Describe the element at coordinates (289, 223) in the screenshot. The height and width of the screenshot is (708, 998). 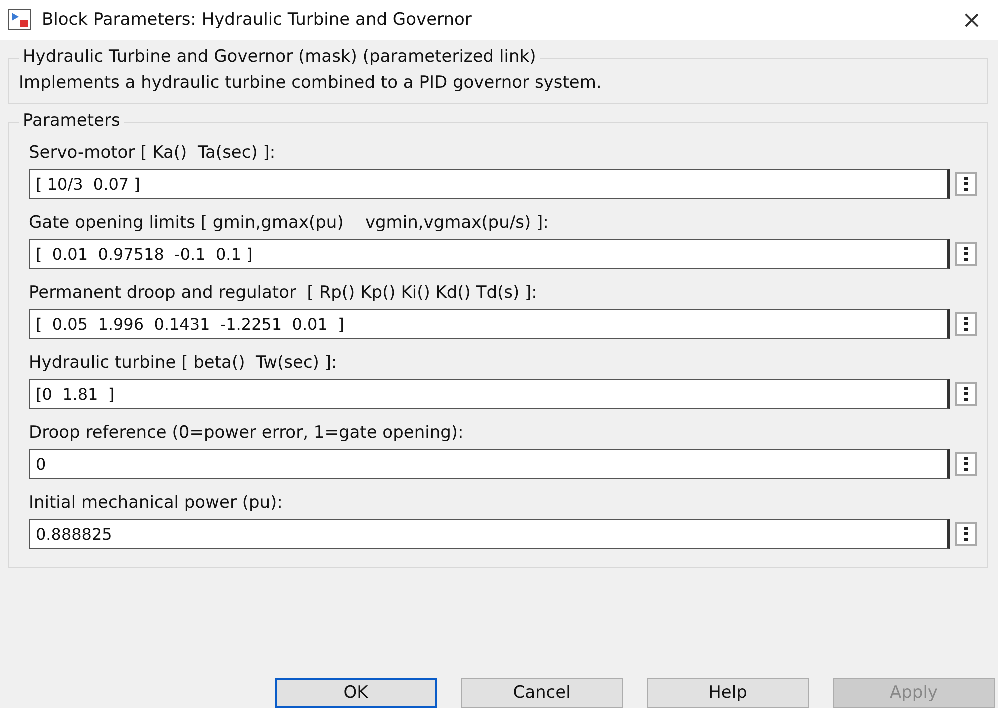
I see `parameter-label: Gate opening limits [ gmin,gmax(pu) vgmin,vgmax(pu/s) ]:` at that location.